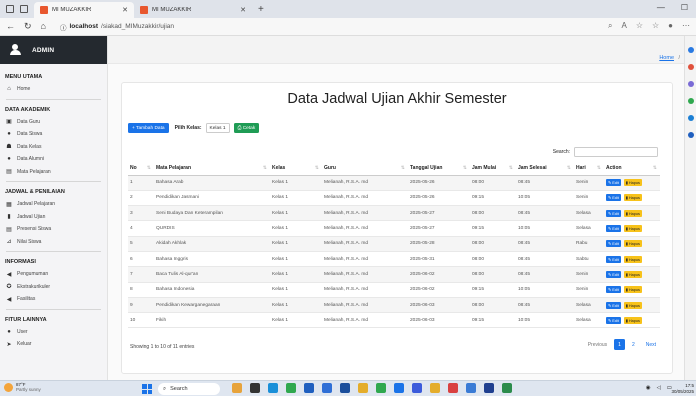 This screenshot has height=396, width=696. What do you see at coordinates (633, 344) in the screenshot?
I see `page-2-button: 2` at bounding box center [633, 344].